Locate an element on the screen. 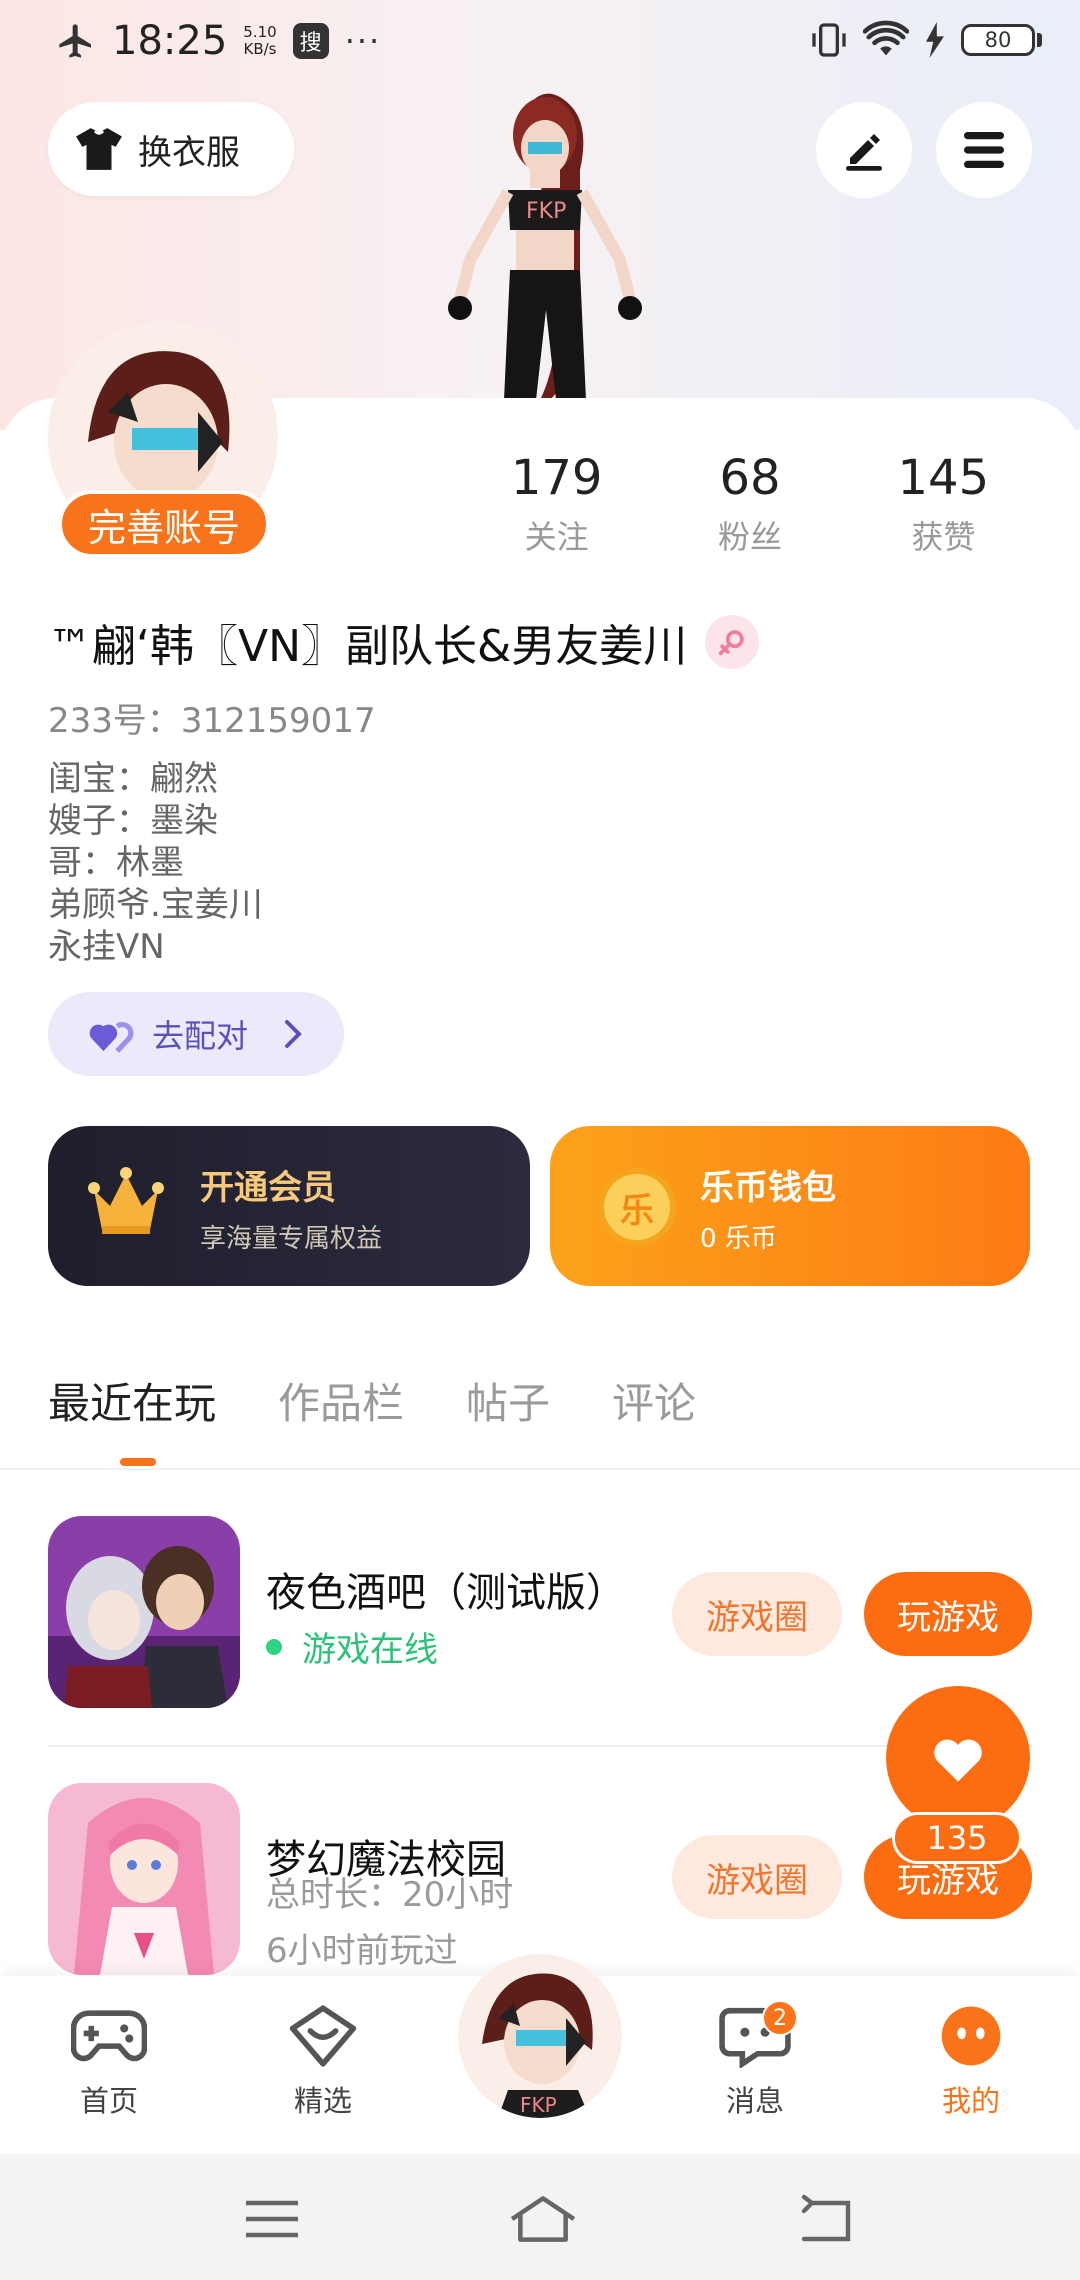  night-bar-cover is located at coordinates (144, 1612).